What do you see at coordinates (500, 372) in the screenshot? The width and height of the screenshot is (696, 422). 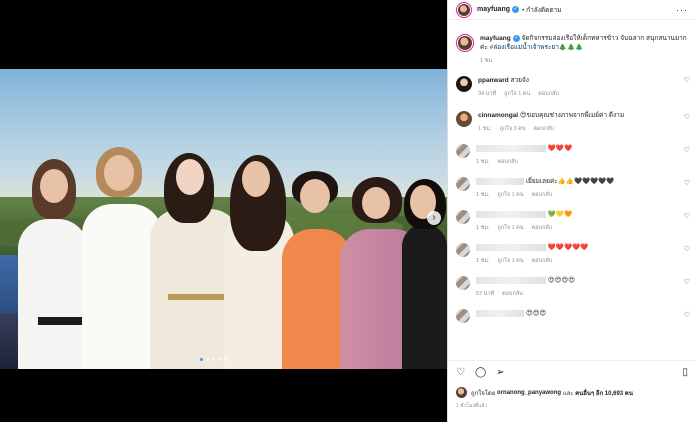 I see `share-paper-plane-icon: ➢` at bounding box center [500, 372].